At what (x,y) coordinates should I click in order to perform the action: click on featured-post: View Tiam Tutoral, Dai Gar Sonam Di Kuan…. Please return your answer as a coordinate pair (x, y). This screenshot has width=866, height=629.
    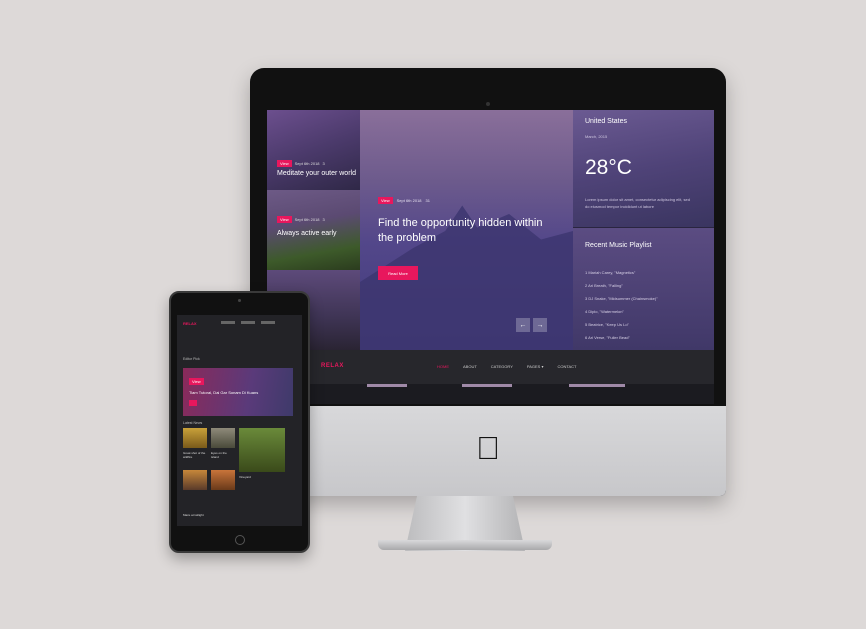
    Looking at the image, I should click on (238, 392).